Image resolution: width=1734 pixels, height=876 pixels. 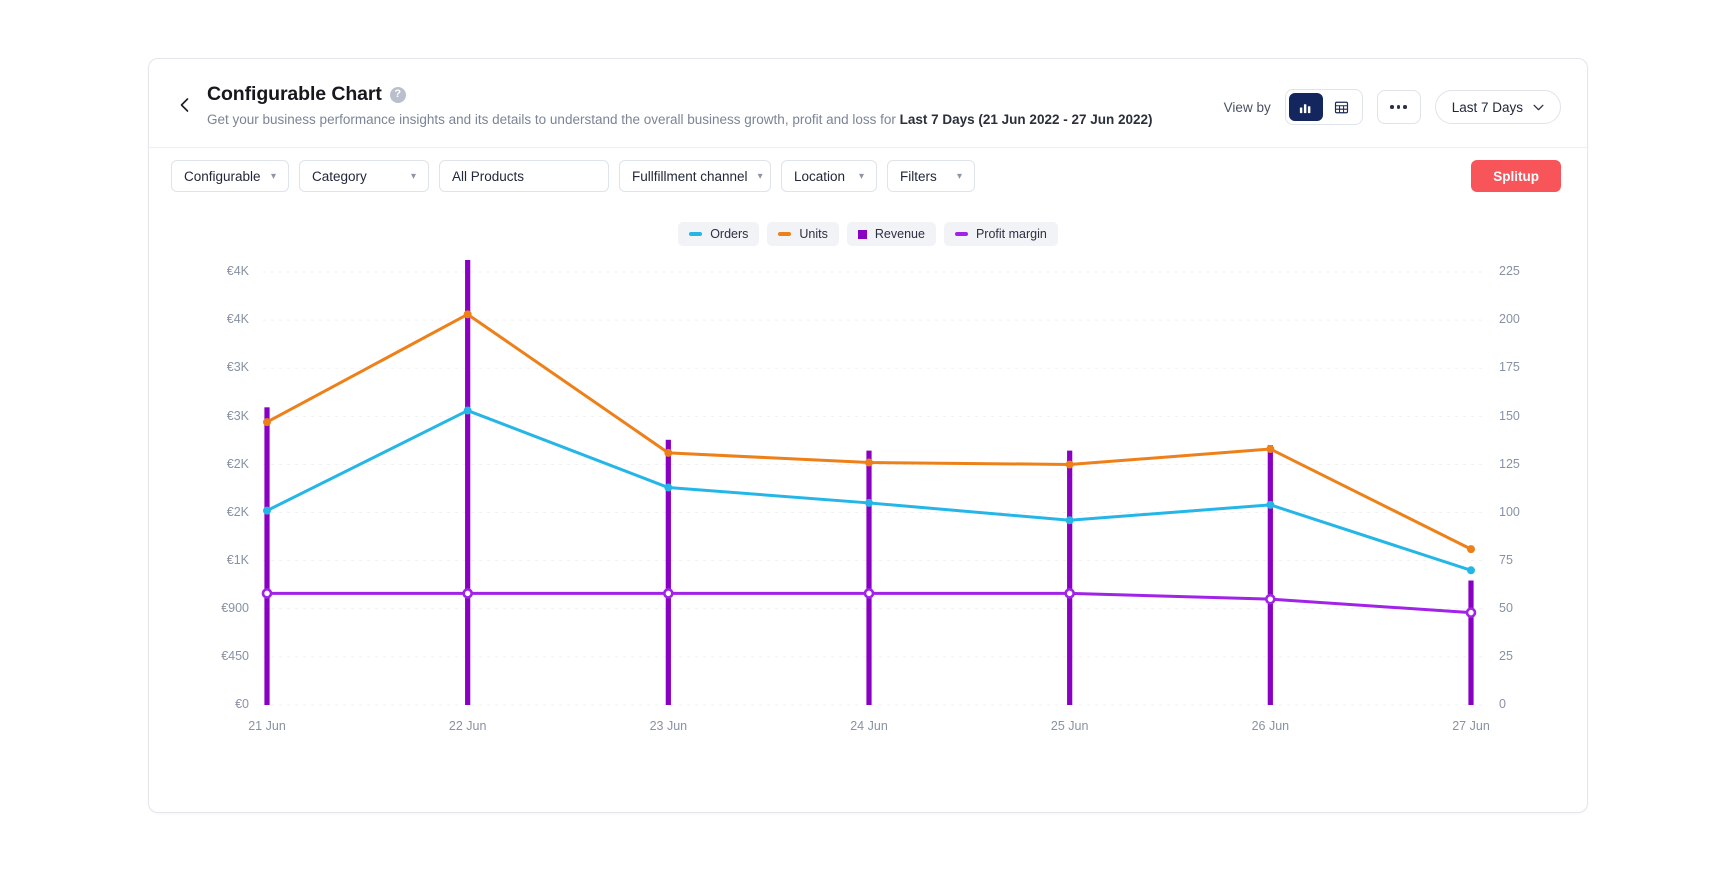 I want to click on y-axis-right-tick: 0, so click(x=1502, y=704).